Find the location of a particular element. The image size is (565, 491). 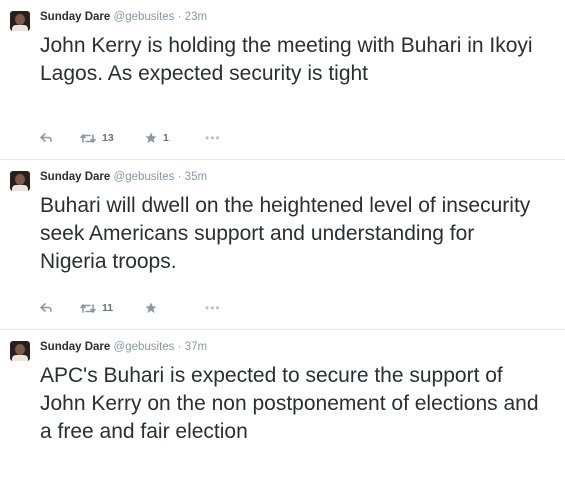

tweet-timestamp: 37m is located at coordinates (196, 347).